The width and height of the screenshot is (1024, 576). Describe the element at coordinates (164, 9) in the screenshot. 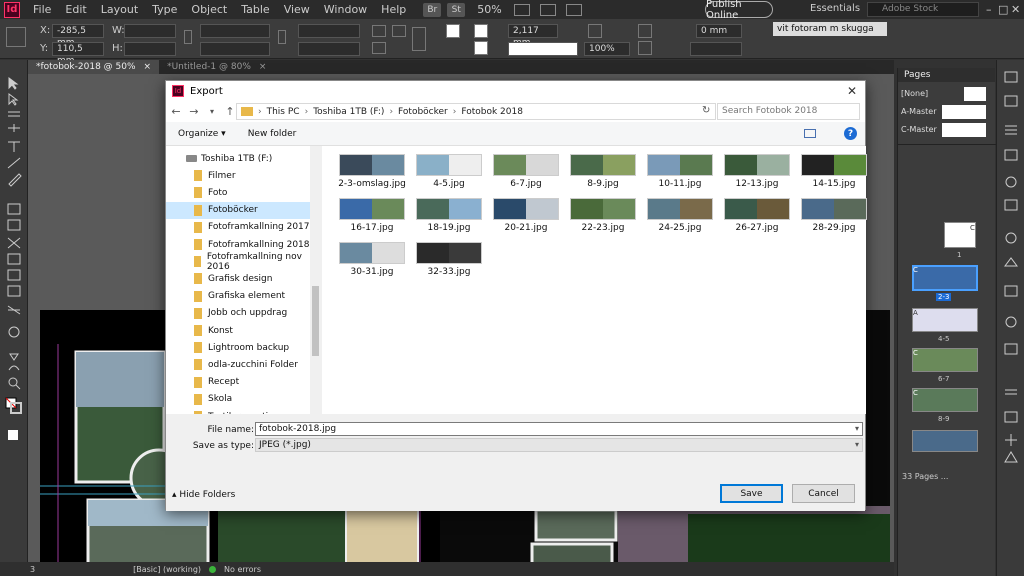

I see `menu-type: Type` at that location.